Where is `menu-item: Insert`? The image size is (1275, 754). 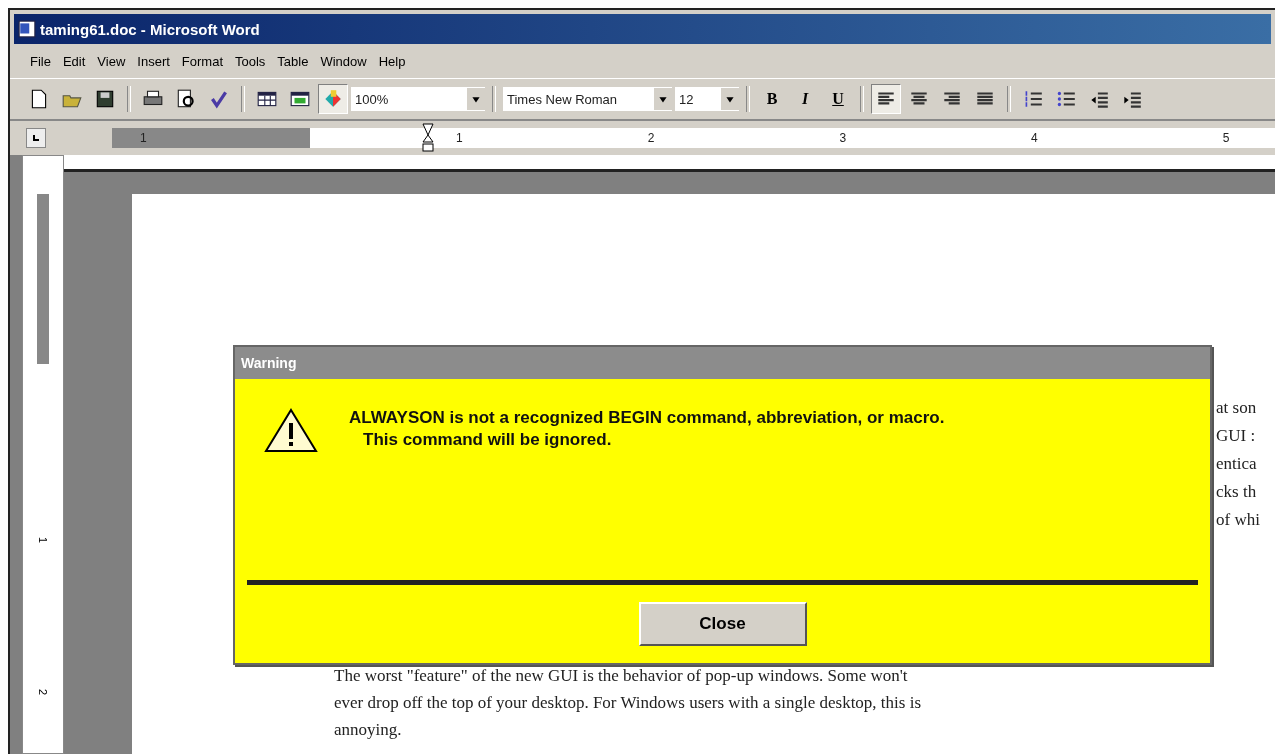
menu-item: Insert is located at coordinates (153, 61).